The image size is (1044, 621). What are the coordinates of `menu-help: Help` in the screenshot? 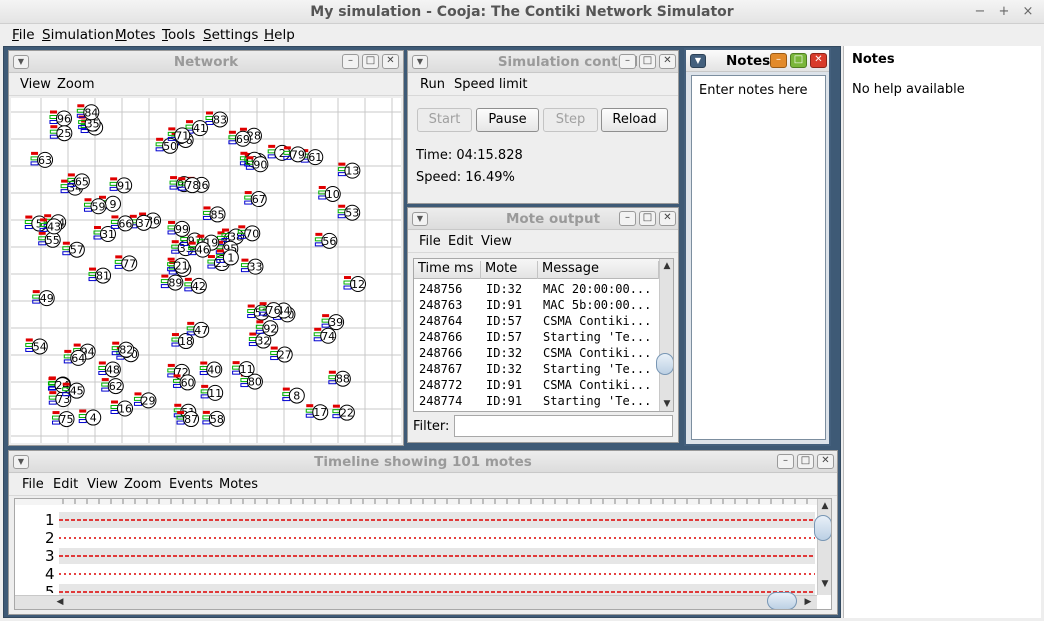 It's located at (279, 35).